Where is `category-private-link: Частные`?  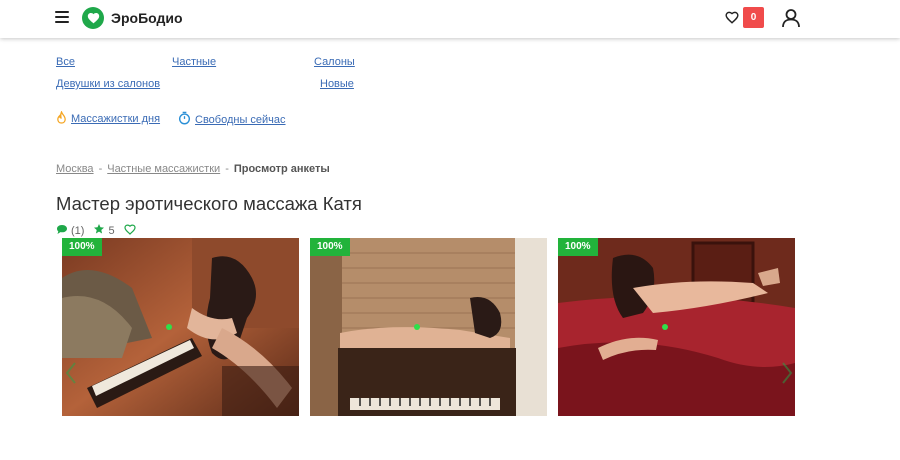 category-private-link: Частные is located at coordinates (194, 62).